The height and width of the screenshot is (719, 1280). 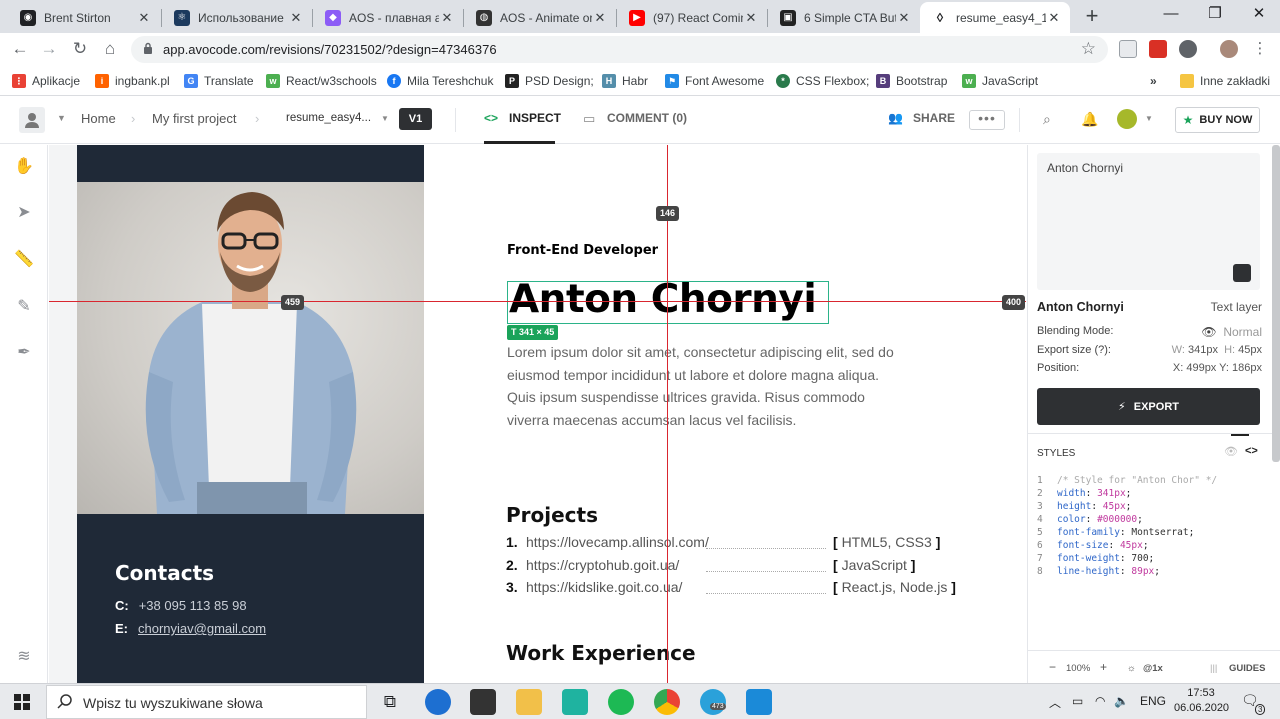 I want to click on home-icon: ⌂, so click(x=110, y=49).